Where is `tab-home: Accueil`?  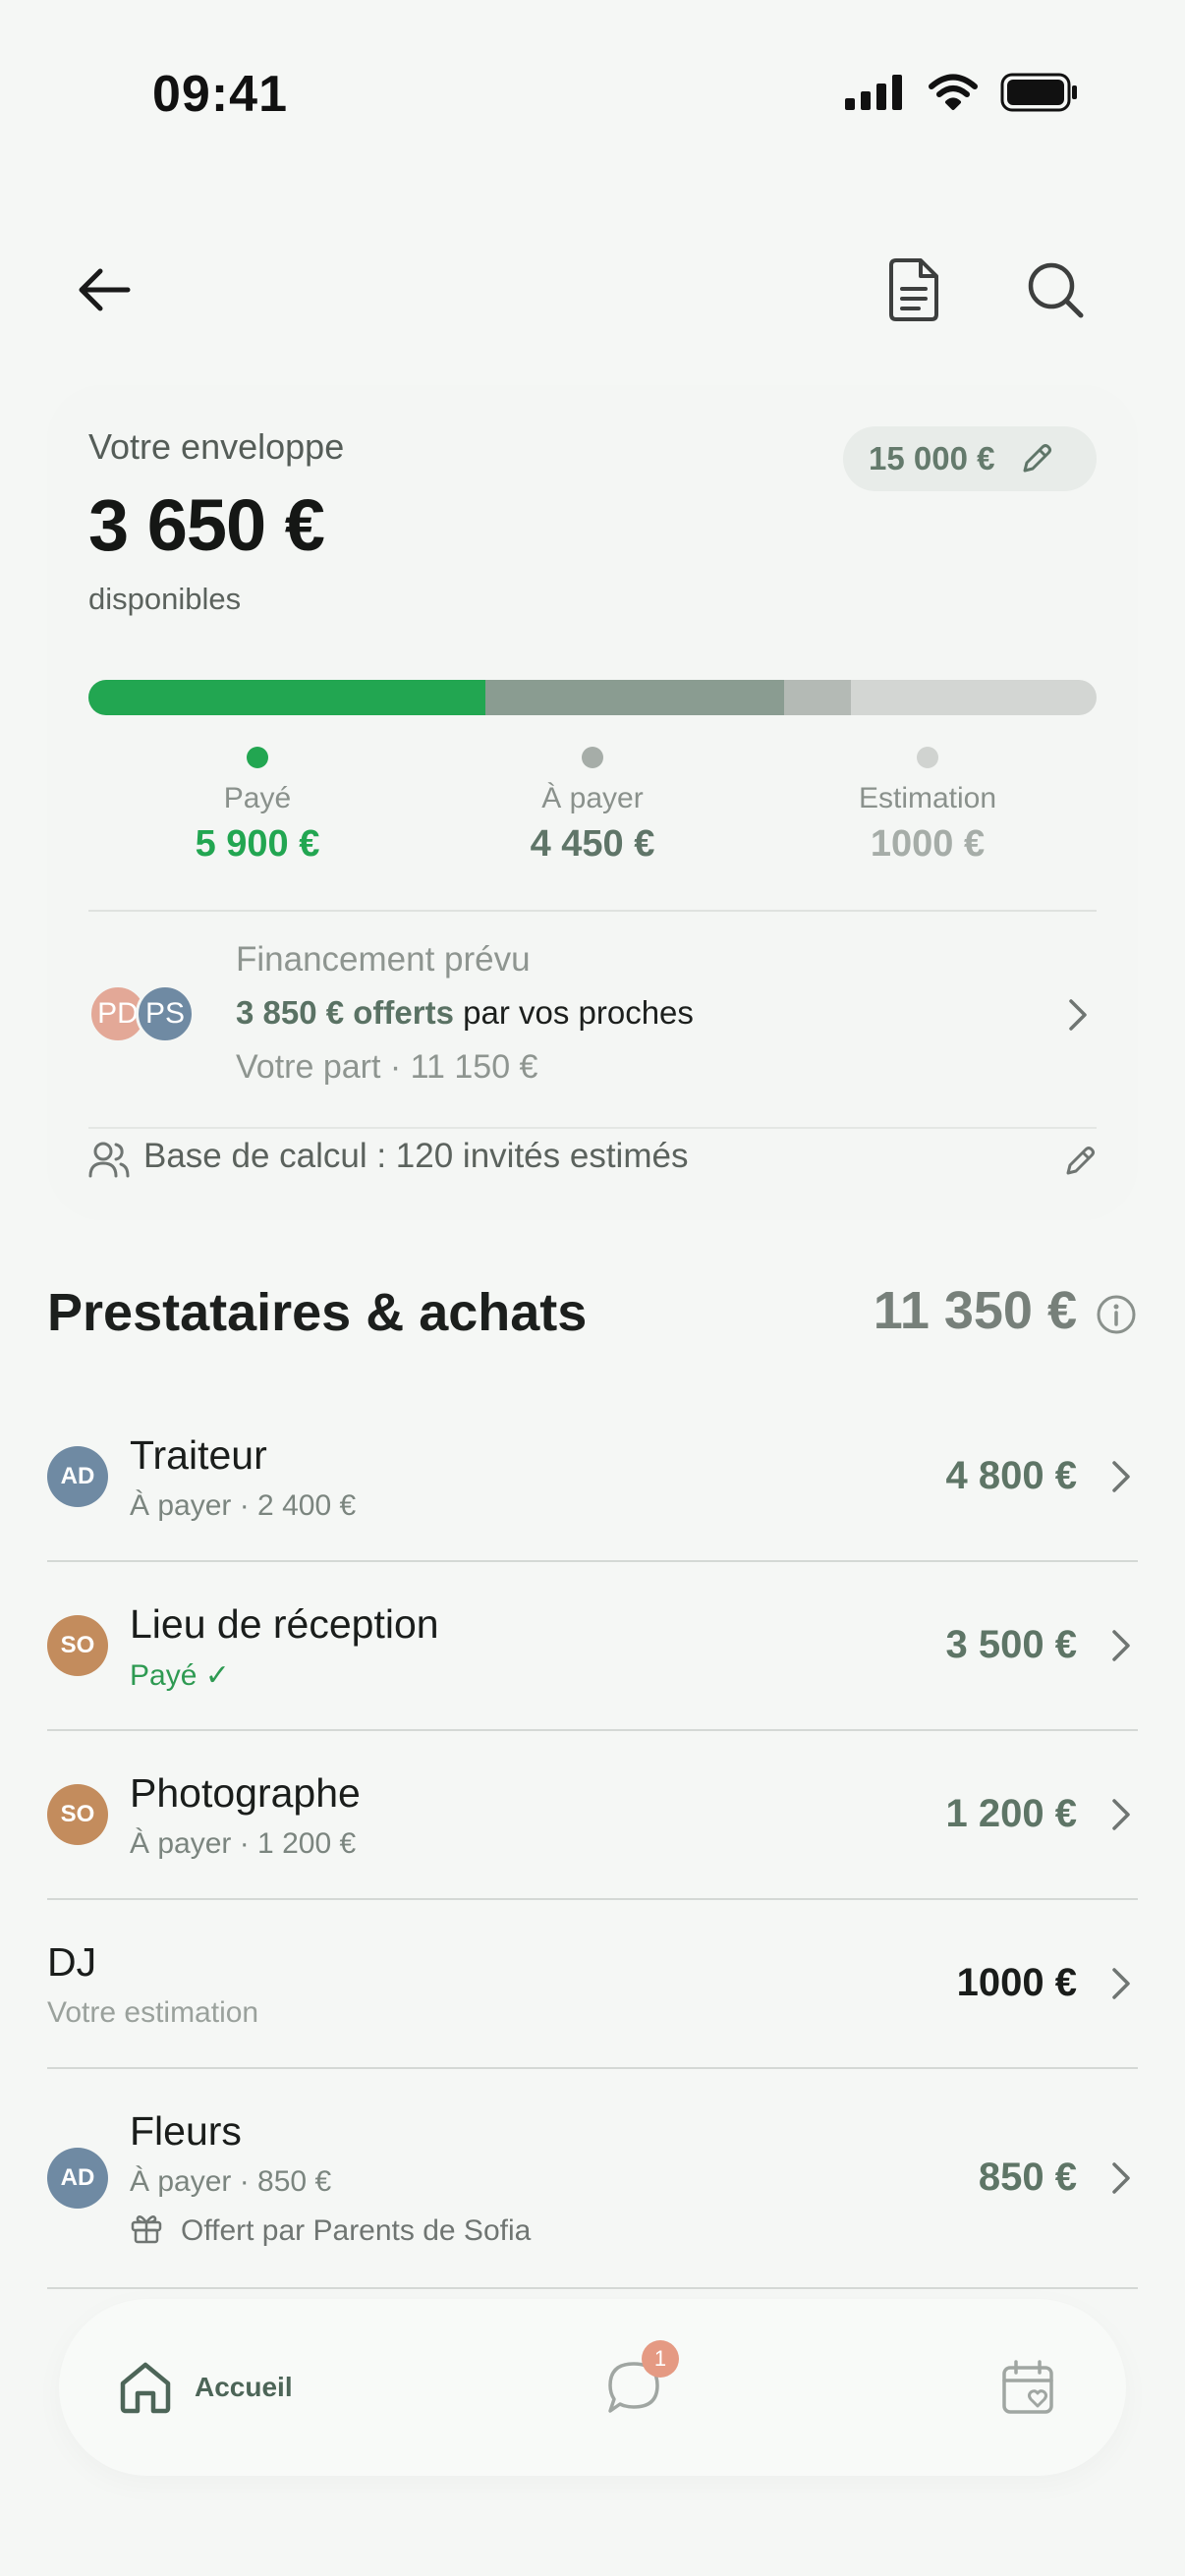
tab-home: Accueil is located at coordinates (206, 2387).